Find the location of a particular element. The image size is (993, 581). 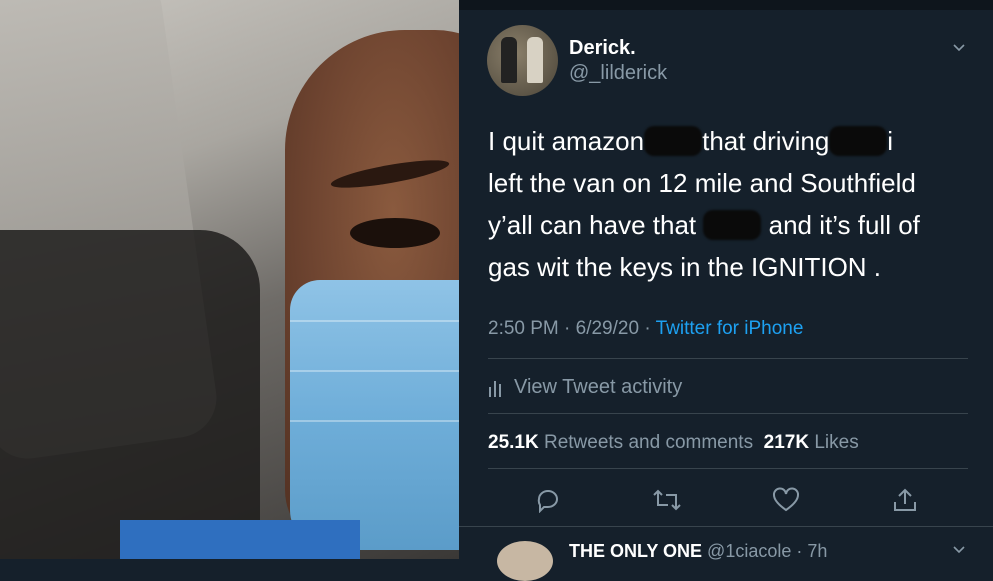

reply-display-name: THE ONLY ONE is located at coordinates (636, 551).